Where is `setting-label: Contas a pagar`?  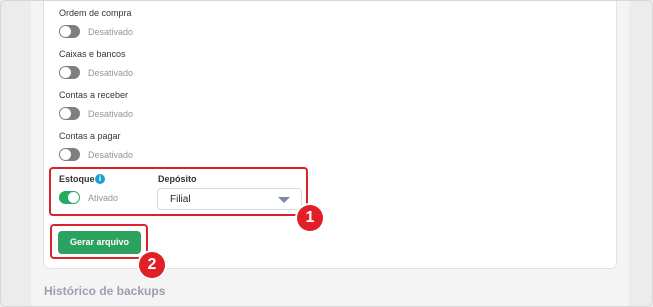
setting-label: Contas a pagar is located at coordinates (90, 136).